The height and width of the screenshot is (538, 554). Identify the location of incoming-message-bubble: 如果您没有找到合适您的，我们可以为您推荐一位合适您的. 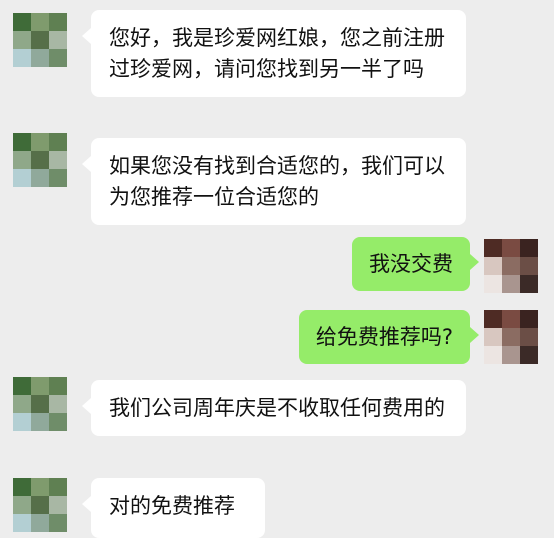
(274, 181).